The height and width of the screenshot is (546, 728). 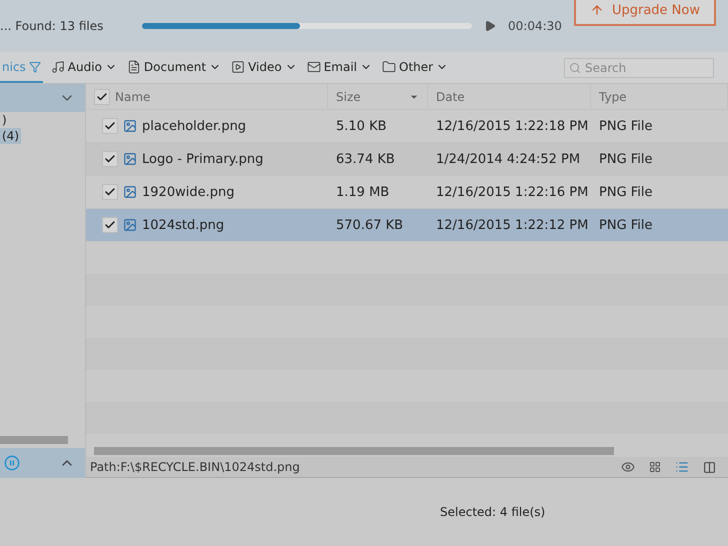 What do you see at coordinates (512, 126) in the screenshot?
I see `file-date: 12/16/2015 1:22:18 PM` at bounding box center [512, 126].